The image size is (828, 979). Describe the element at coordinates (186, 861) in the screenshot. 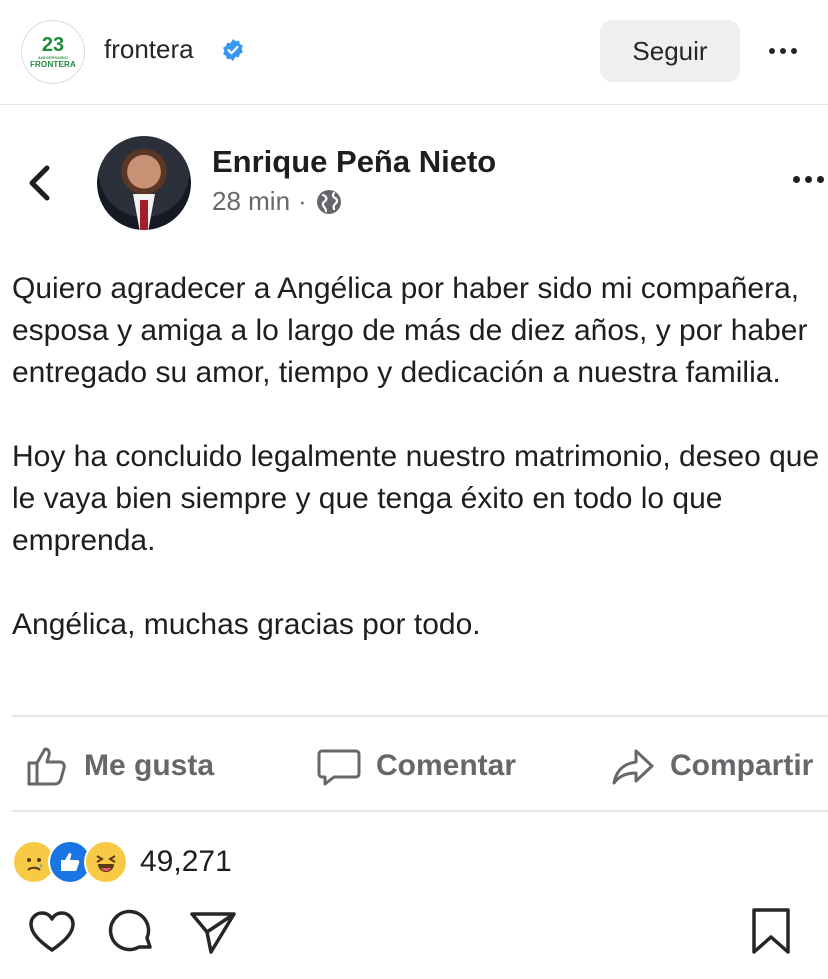

I see `reaction-count: 49,271` at that location.